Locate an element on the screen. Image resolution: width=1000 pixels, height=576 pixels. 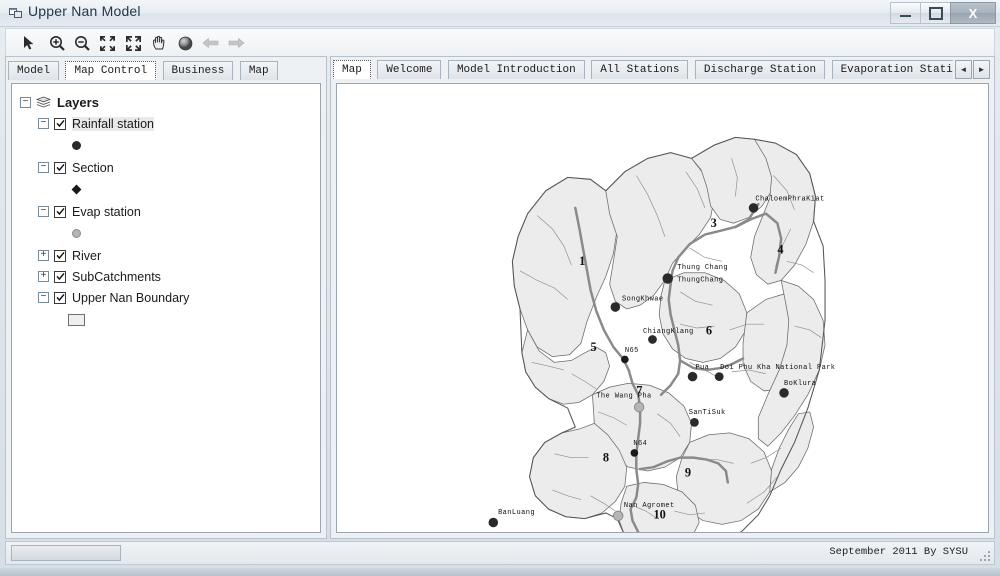
tree-node-rainfall-station: − Rainfall station is located at coordinates (170, 123).